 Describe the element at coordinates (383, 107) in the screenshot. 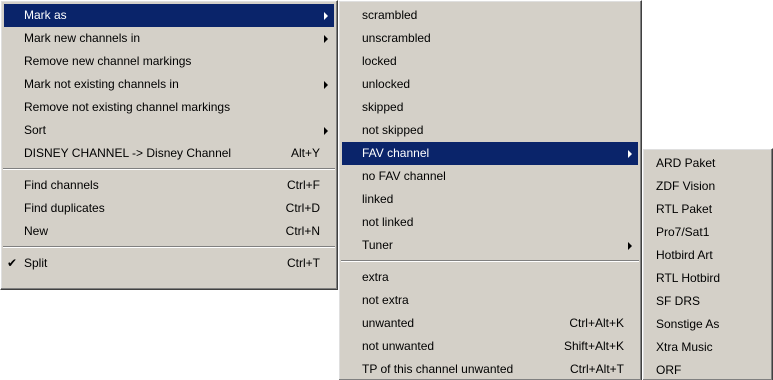

I see `menu-item-label: skipped` at that location.